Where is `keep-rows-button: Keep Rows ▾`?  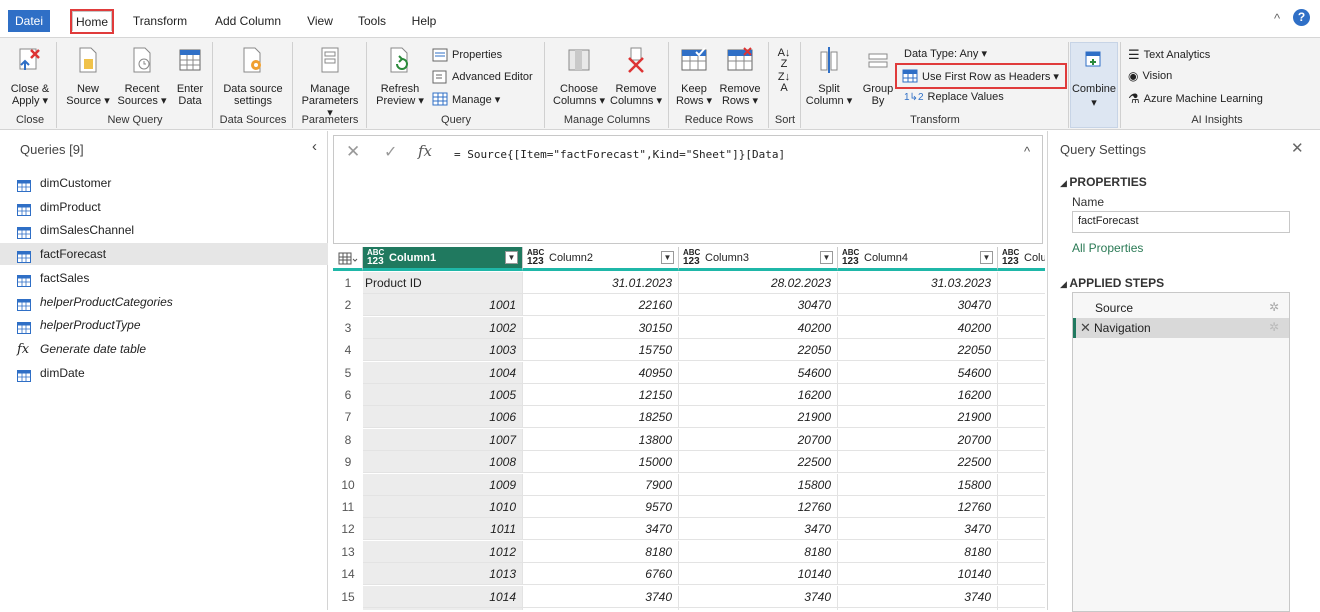
keep-rows-button: Keep Rows ▾ is located at coordinates (694, 78).